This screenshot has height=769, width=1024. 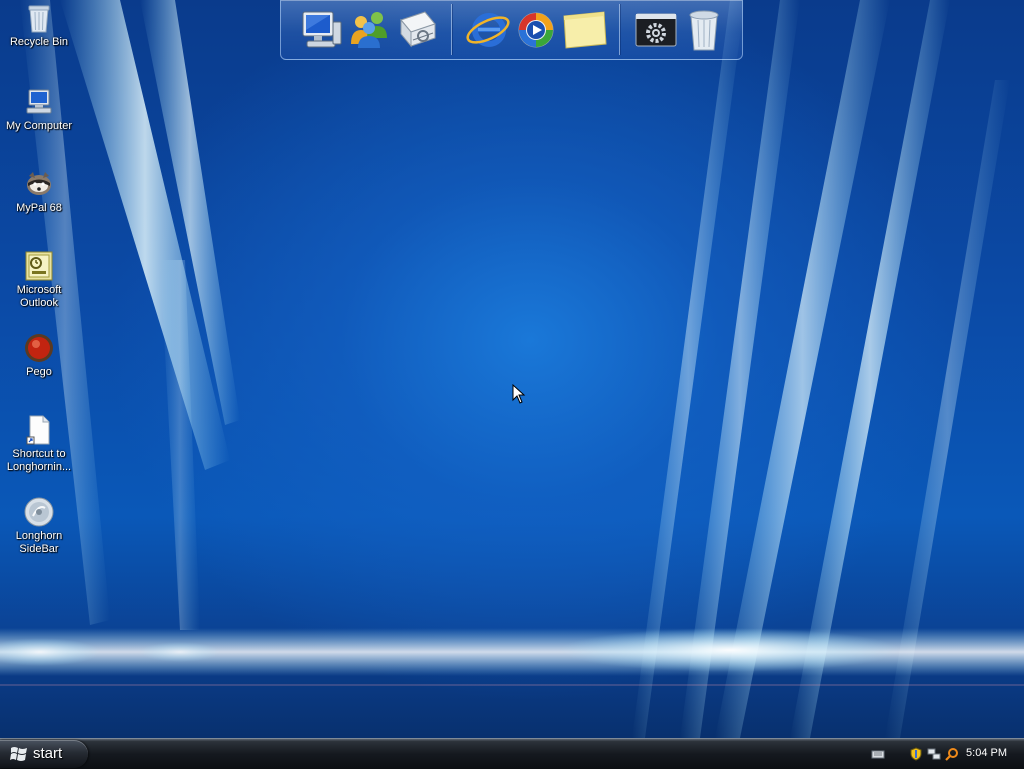 I want to click on media-player-icon, so click(x=536, y=30).